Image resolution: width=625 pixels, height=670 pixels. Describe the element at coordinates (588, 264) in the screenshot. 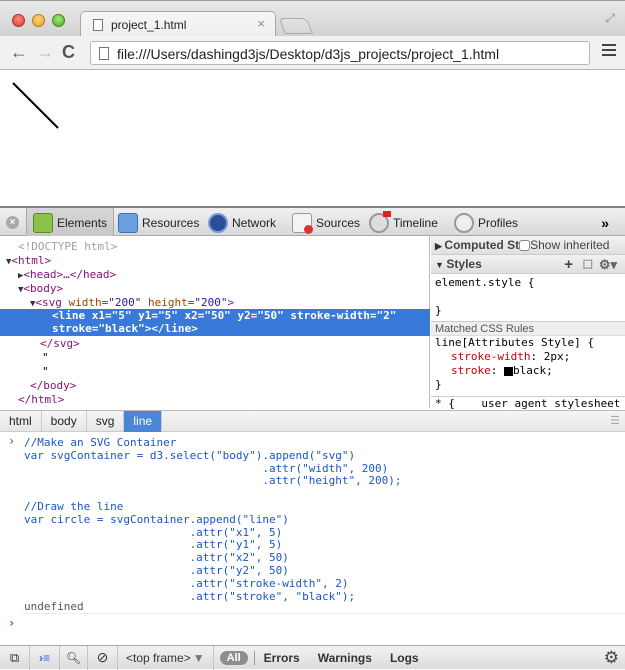

I see `element-state-icon: ⬚` at that location.